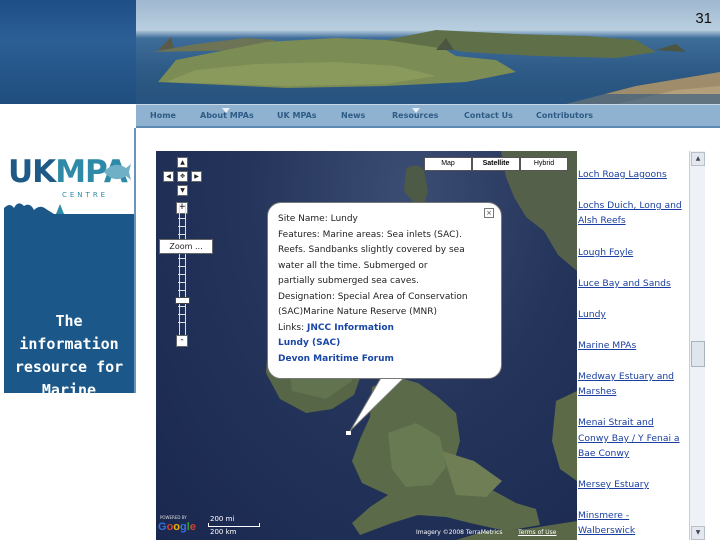  What do you see at coordinates (605, 253) in the screenshot?
I see `site-link: Lough Foyle` at bounding box center [605, 253].